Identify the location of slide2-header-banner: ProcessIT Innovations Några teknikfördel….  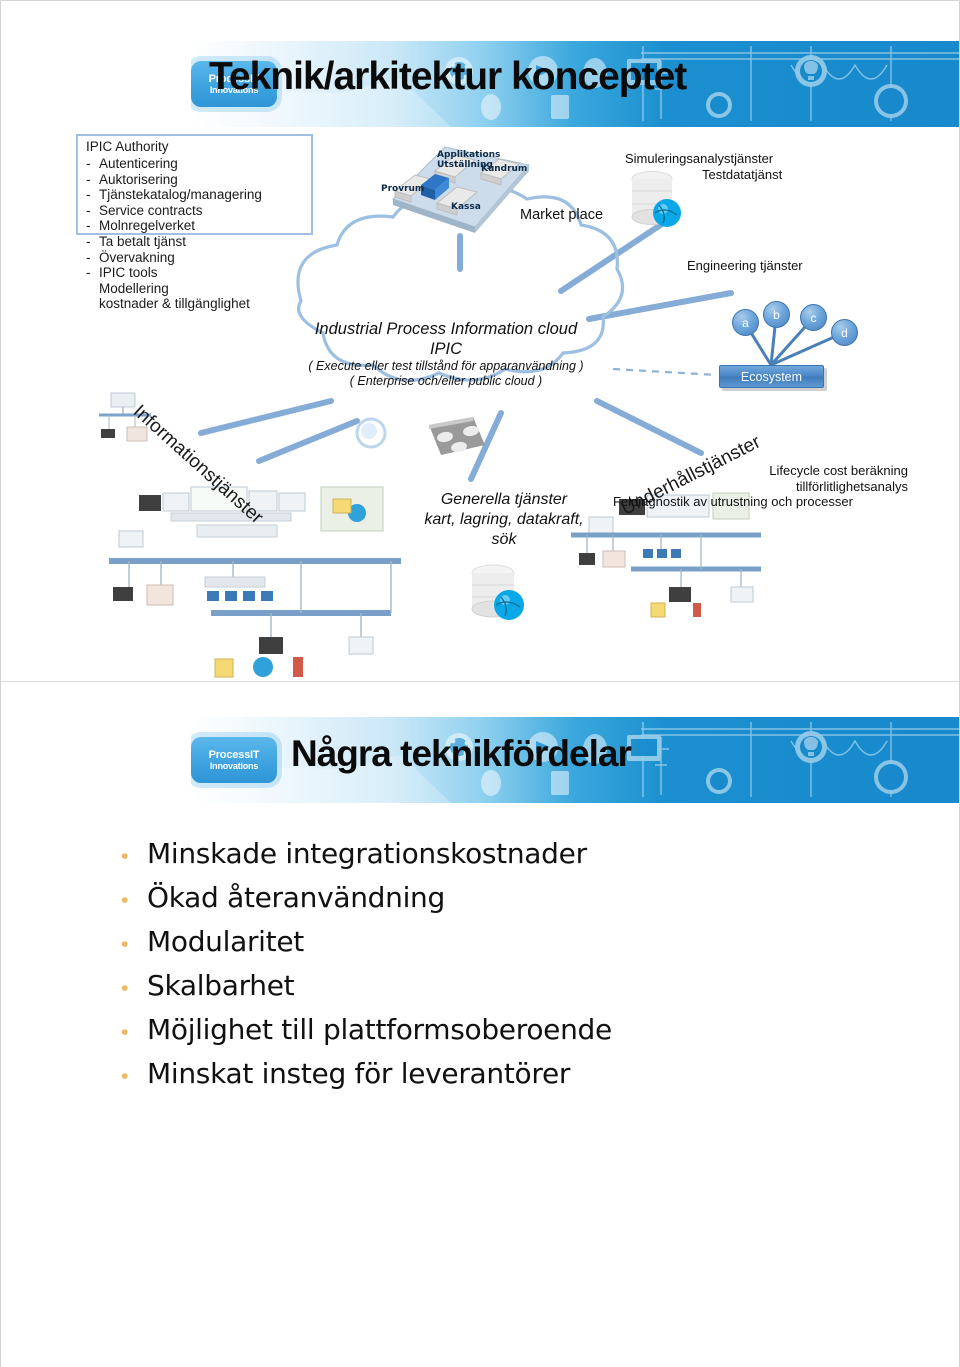
(575, 760).